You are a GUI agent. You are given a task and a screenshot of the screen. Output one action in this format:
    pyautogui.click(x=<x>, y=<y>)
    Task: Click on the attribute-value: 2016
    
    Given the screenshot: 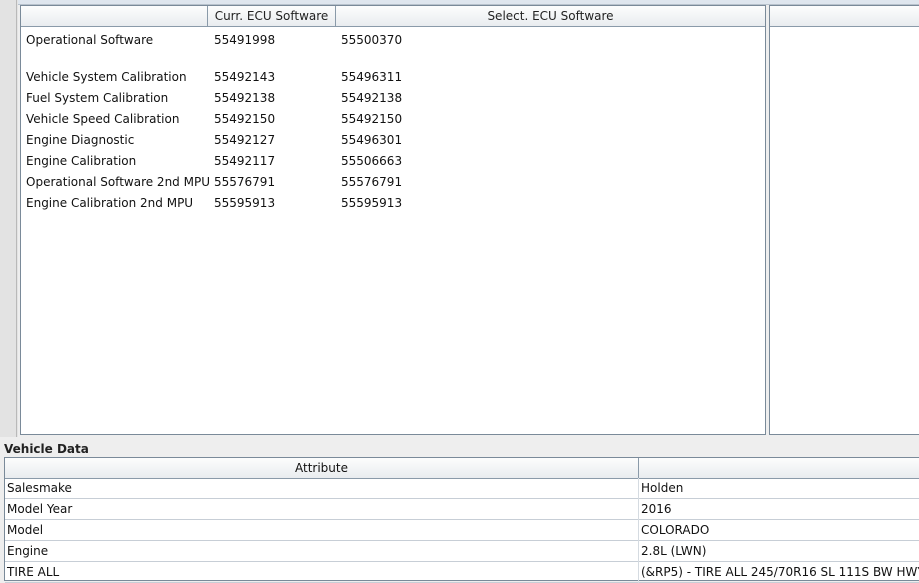 What is the action you would take?
    pyautogui.click(x=656, y=509)
    